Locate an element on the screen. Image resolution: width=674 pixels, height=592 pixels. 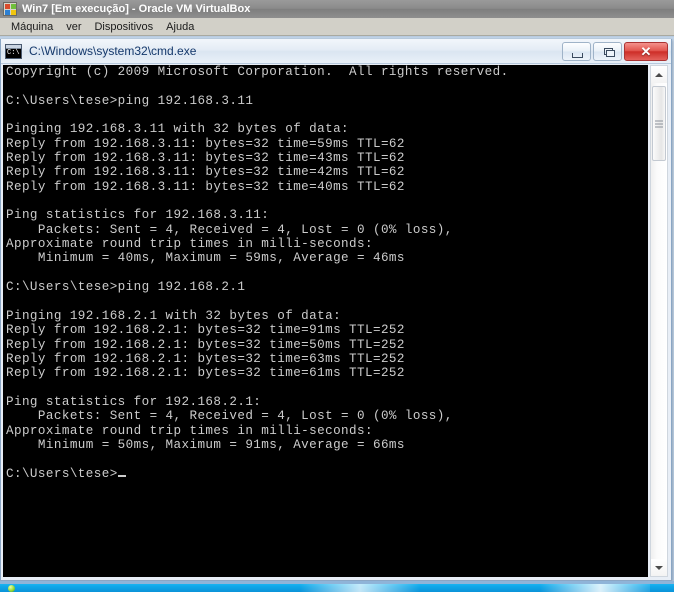
close-icon: ✕ is located at coordinates (646, 51).